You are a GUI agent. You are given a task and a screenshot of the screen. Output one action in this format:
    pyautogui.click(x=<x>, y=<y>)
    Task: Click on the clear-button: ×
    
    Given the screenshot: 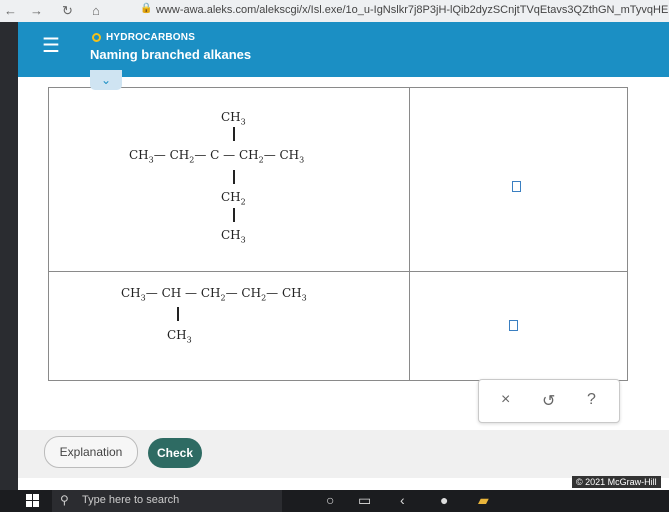 What is the action you would take?
    pyautogui.click(x=505, y=400)
    